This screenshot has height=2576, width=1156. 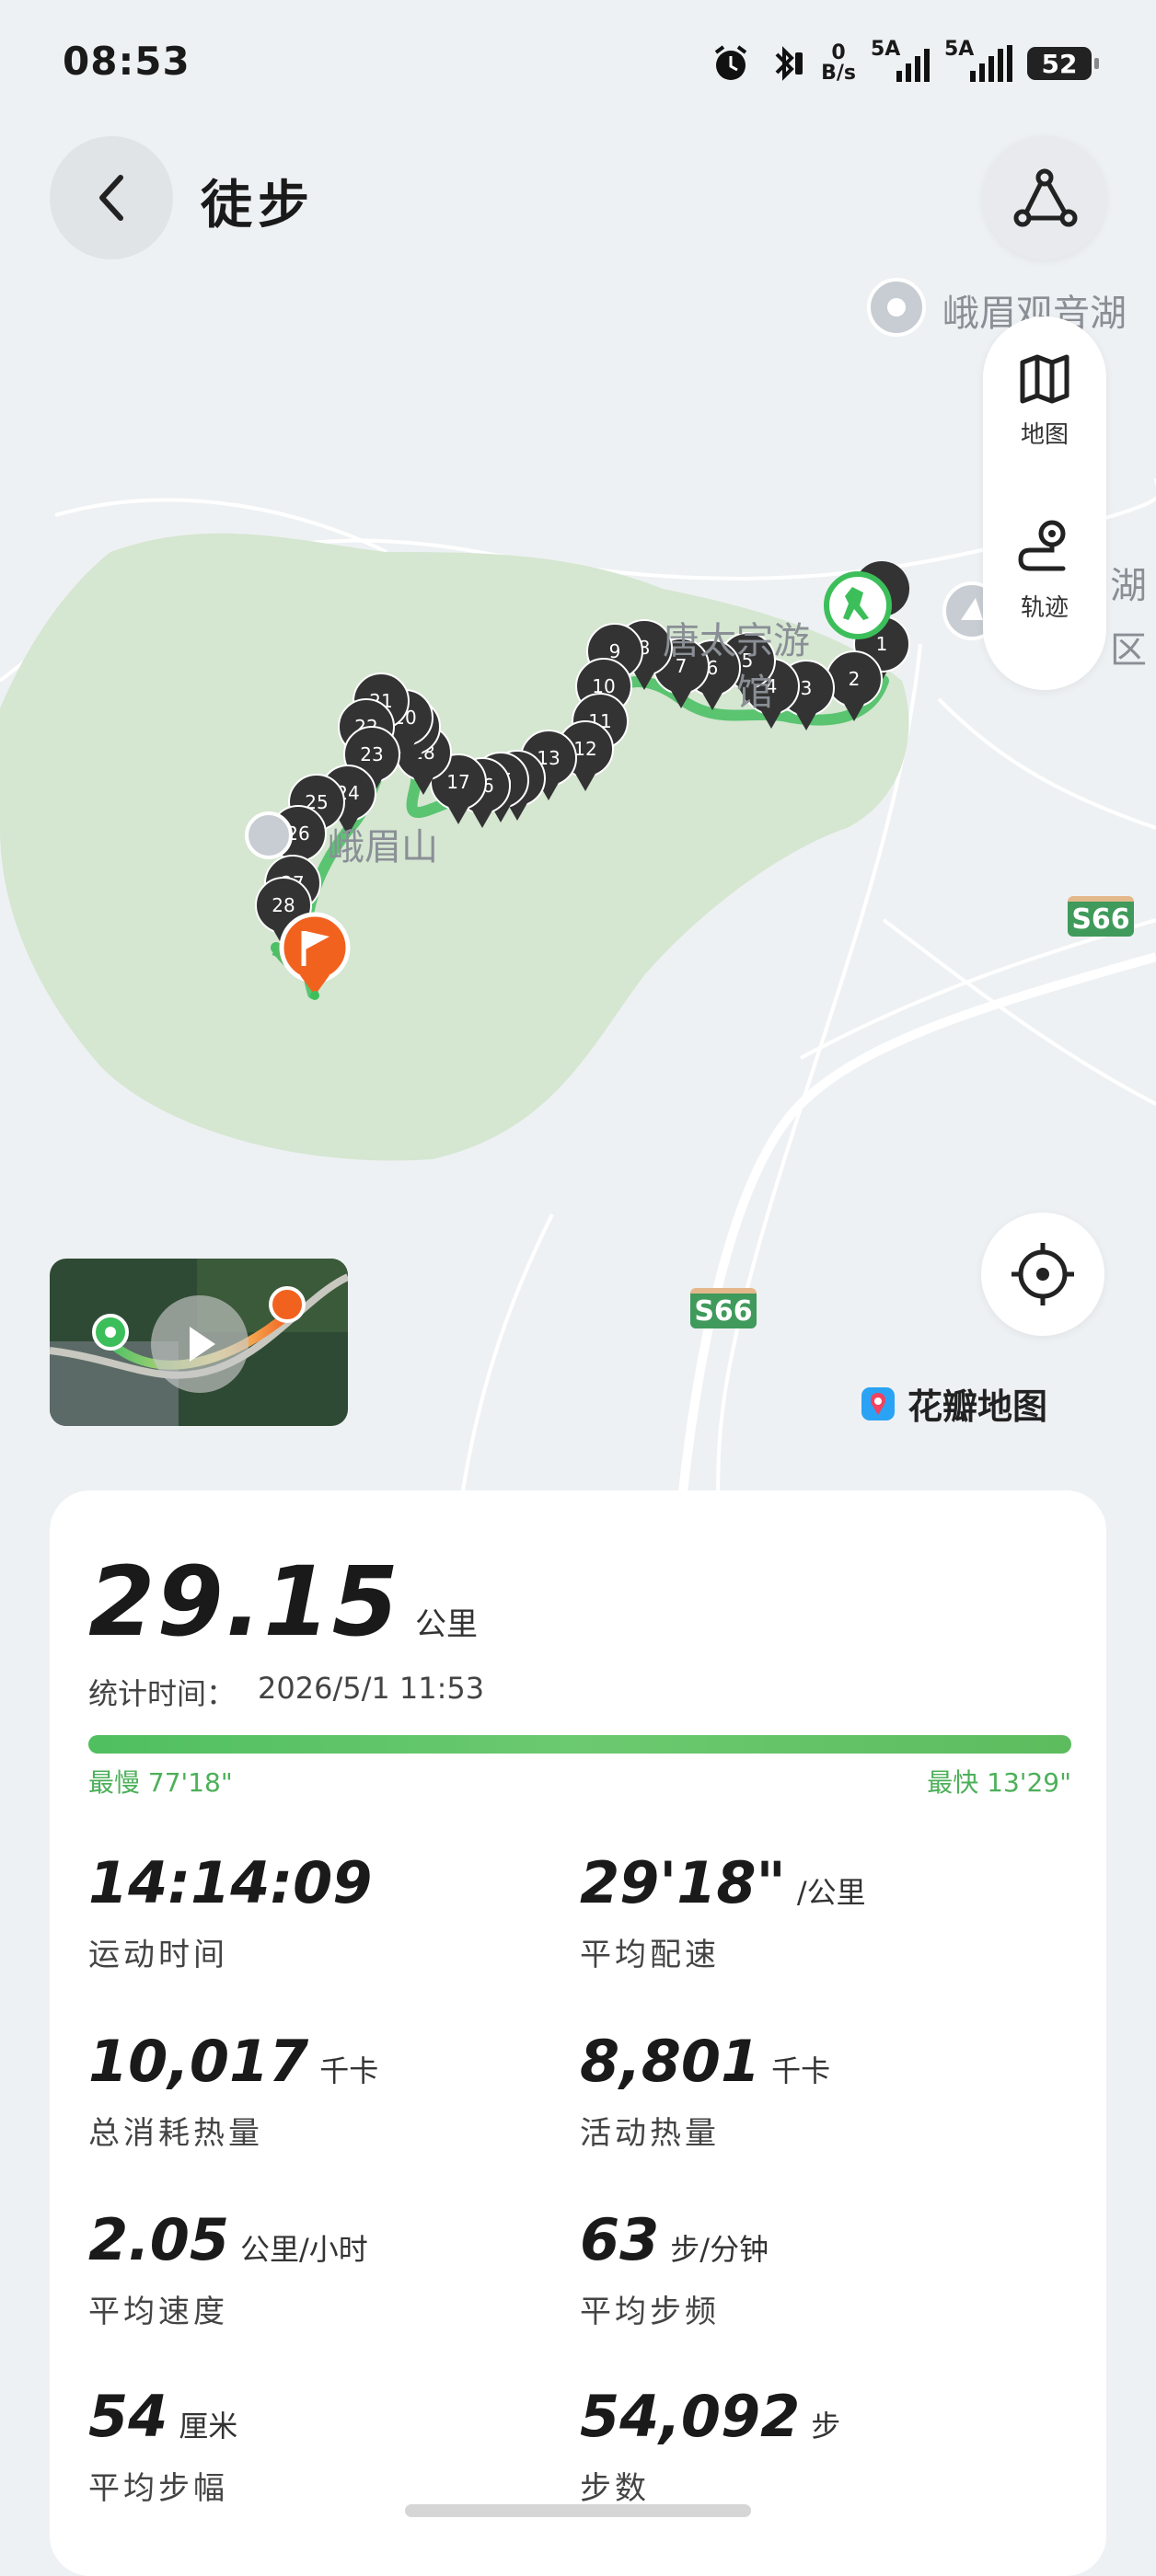 I want to click on road-badge-s66: S66, so click(x=1101, y=916).